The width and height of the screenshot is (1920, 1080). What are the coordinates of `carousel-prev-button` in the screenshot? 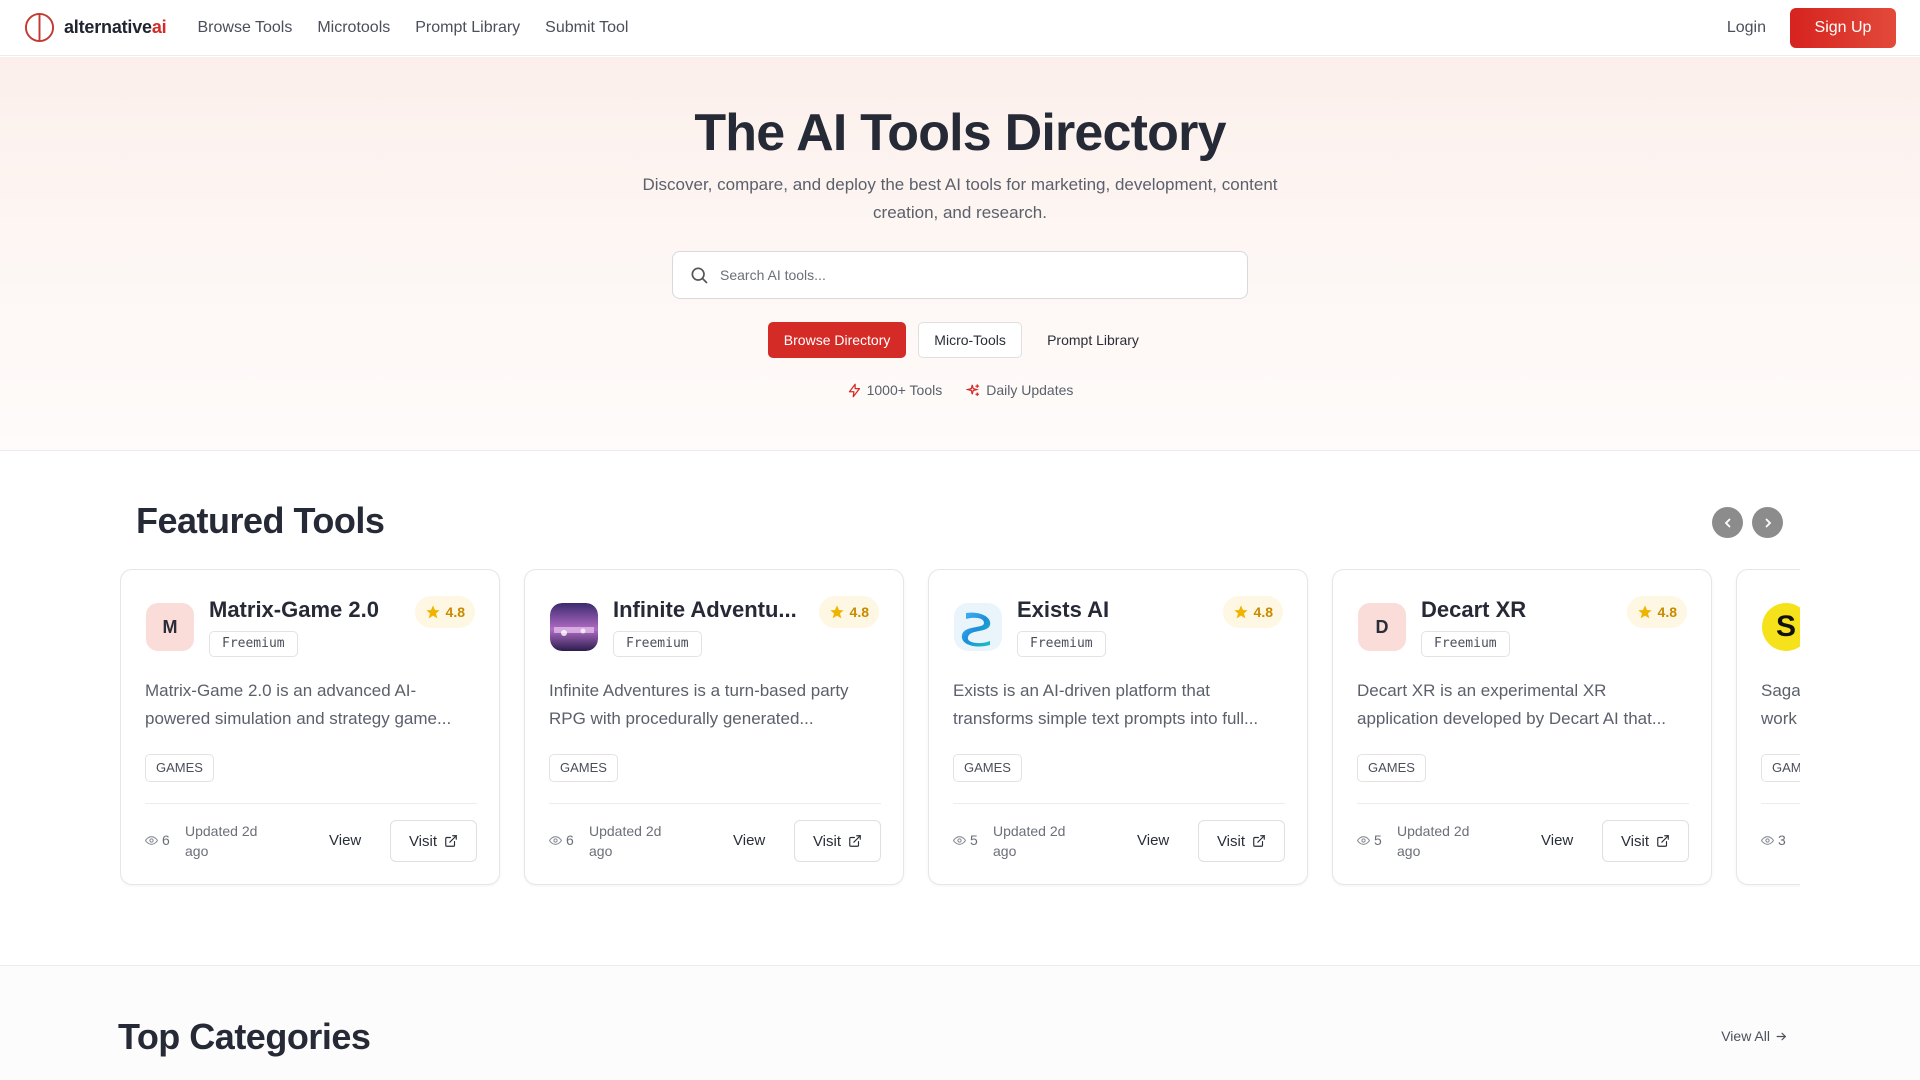 It's located at (1727, 522).